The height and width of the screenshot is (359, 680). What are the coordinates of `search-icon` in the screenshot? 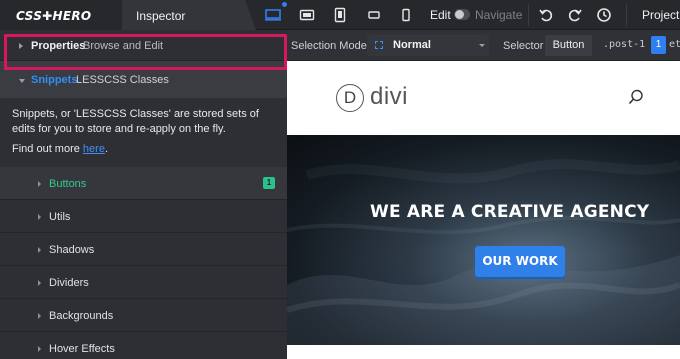 It's located at (636, 97).